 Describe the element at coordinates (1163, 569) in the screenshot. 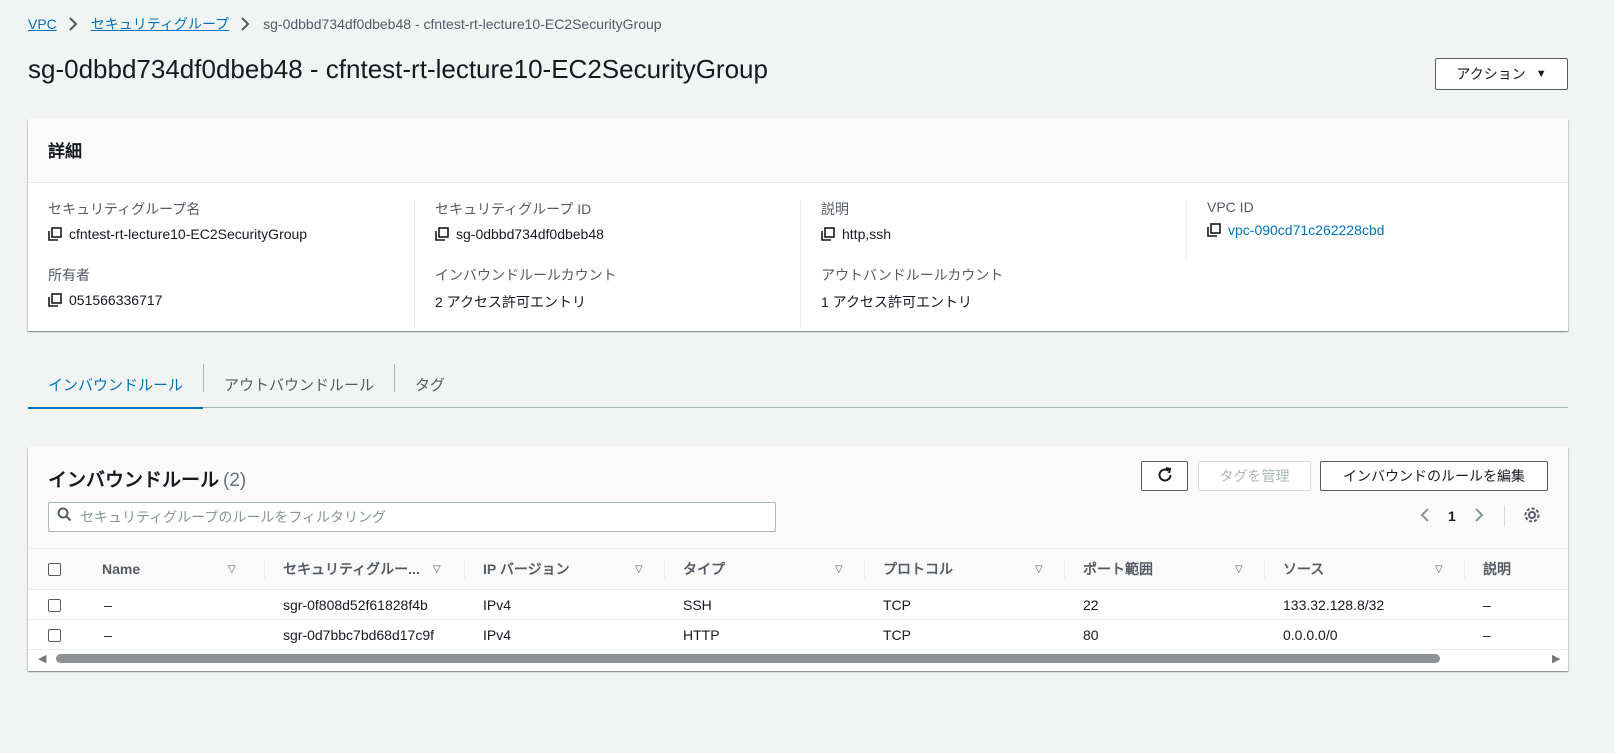

I see `col-header-port-range: ポート範囲 ▽` at that location.